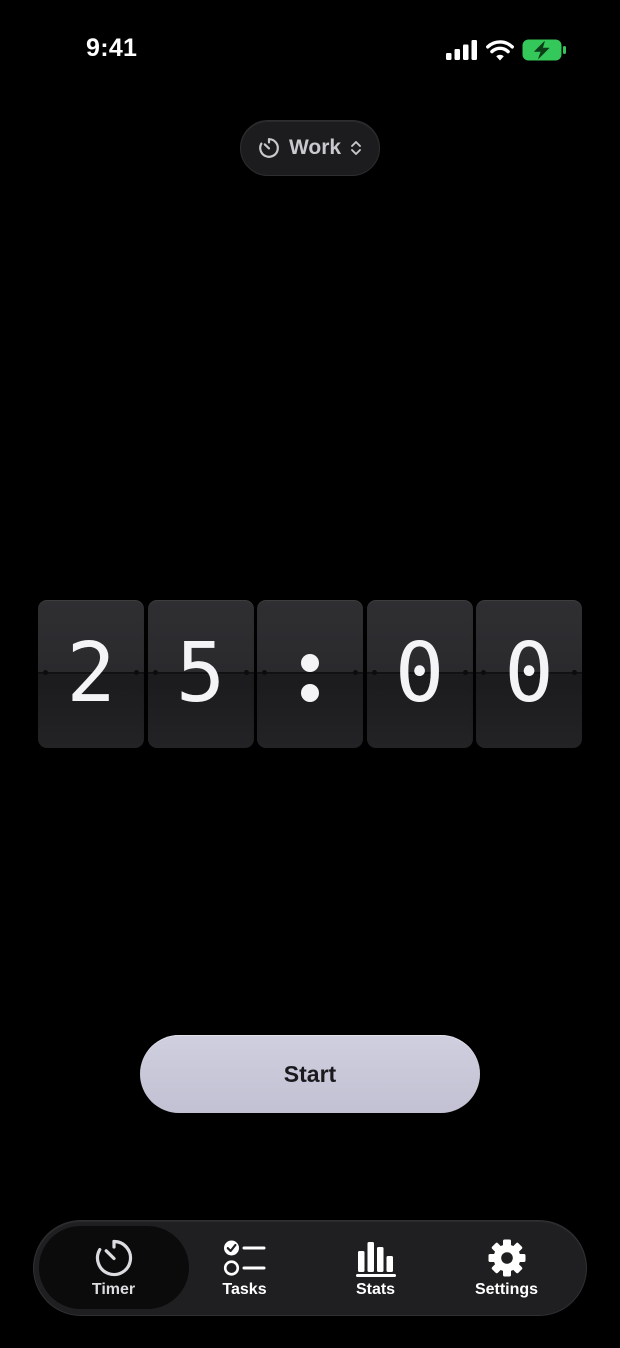 The height and width of the screenshot is (1348, 620). I want to click on checklist-icon, so click(245, 1258).